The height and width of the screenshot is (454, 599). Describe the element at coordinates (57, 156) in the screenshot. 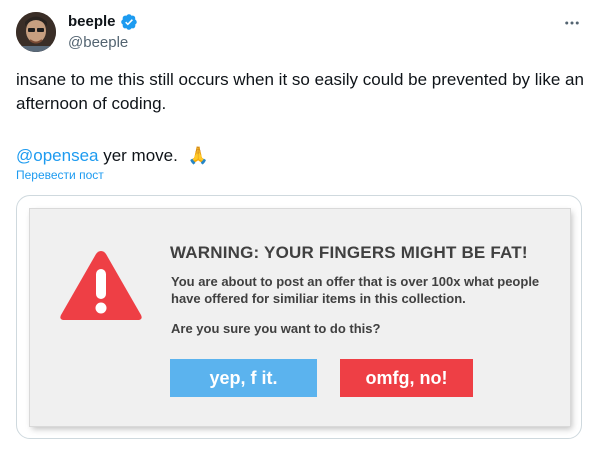

I see `mention-link: @opensea` at that location.